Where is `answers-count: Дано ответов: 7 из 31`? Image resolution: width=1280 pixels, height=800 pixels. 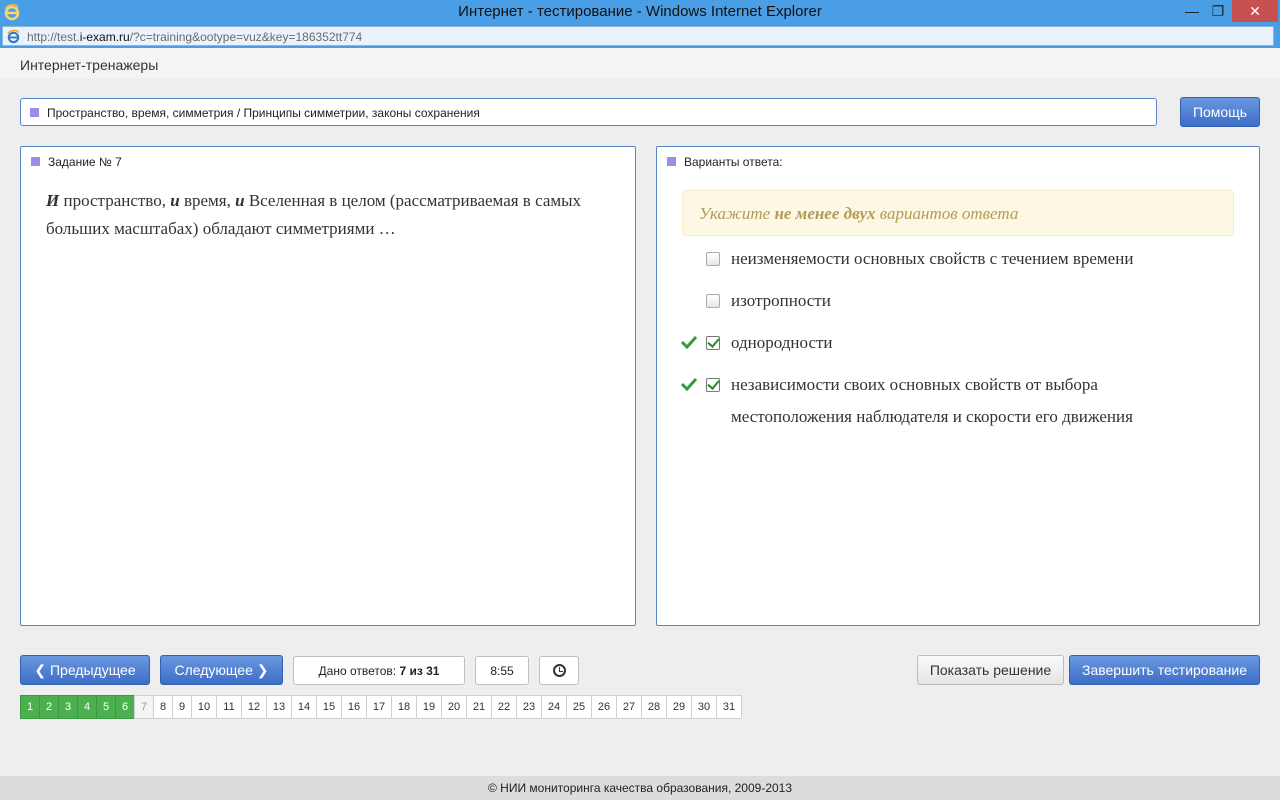
answers-count: Дано ответов: 7 из 31 is located at coordinates (379, 670).